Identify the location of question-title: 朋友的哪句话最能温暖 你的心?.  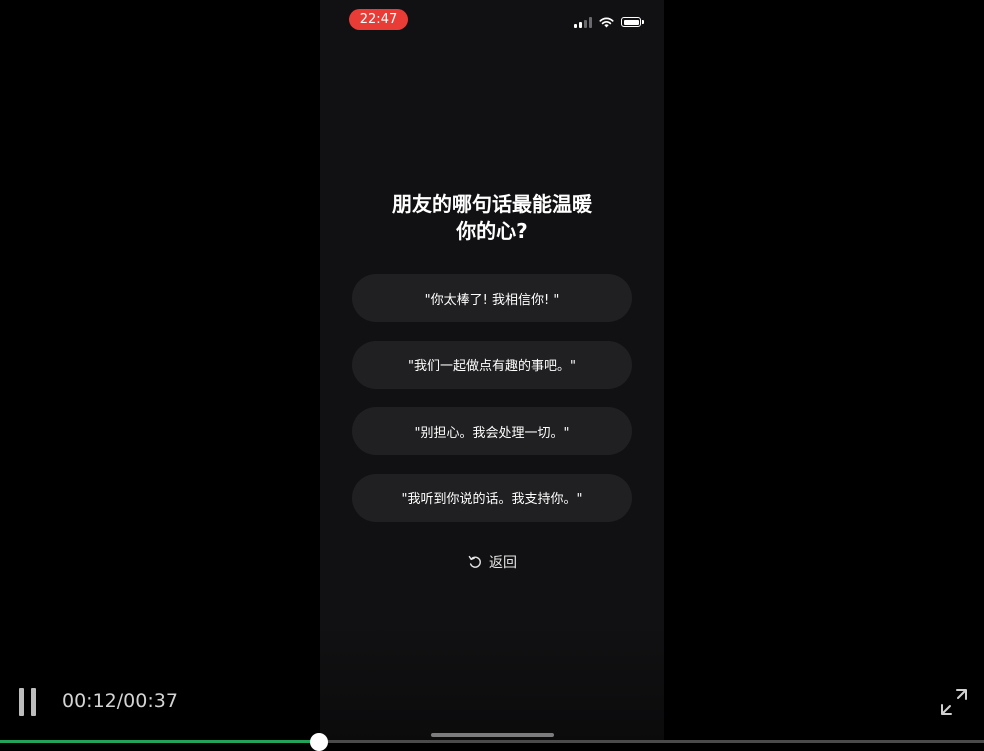
(492, 218).